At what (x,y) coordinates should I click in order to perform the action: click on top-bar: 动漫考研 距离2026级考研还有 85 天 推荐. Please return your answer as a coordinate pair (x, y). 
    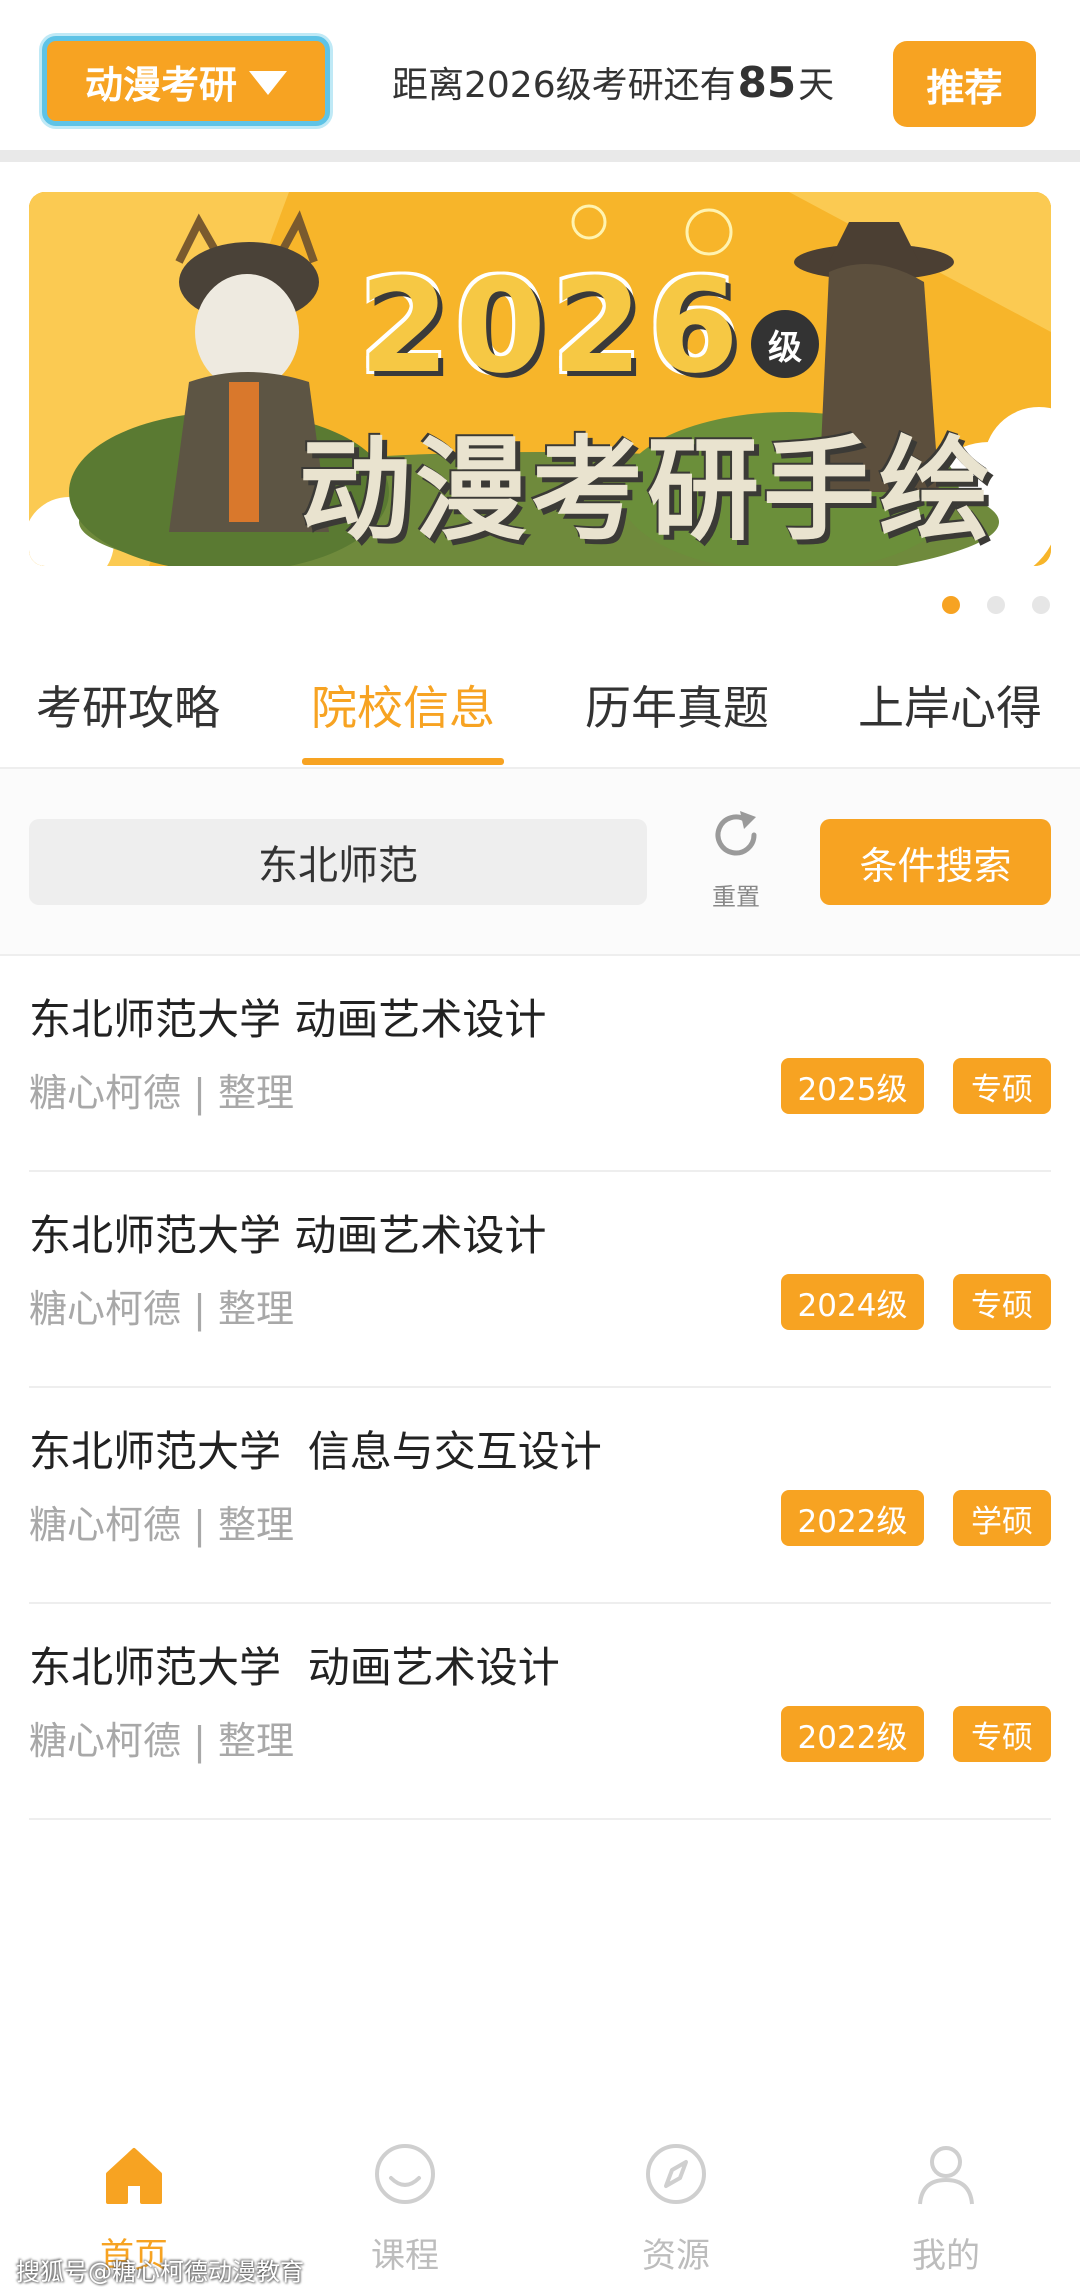
    Looking at the image, I should click on (540, 75).